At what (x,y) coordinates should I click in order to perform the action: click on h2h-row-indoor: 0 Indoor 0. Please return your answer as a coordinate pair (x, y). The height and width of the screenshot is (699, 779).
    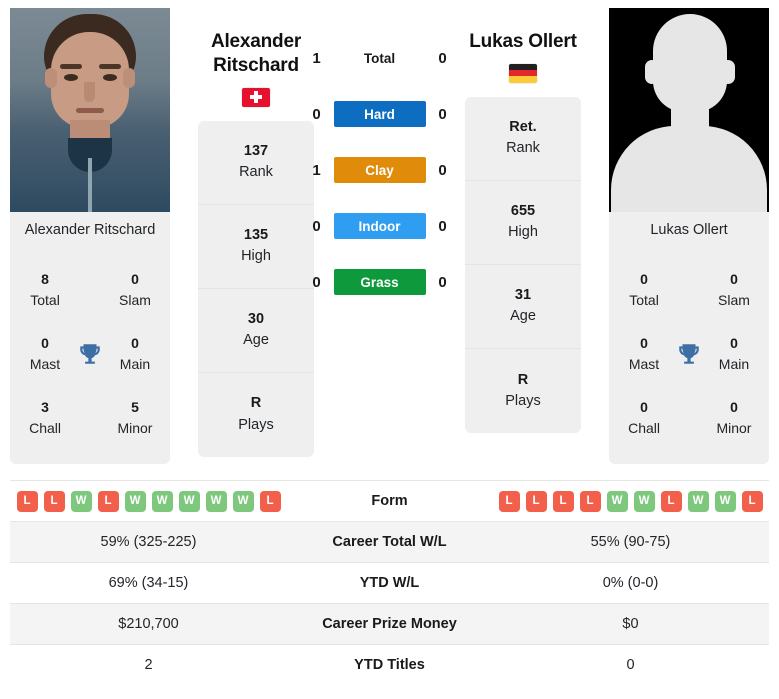
    Looking at the image, I should click on (380, 226).